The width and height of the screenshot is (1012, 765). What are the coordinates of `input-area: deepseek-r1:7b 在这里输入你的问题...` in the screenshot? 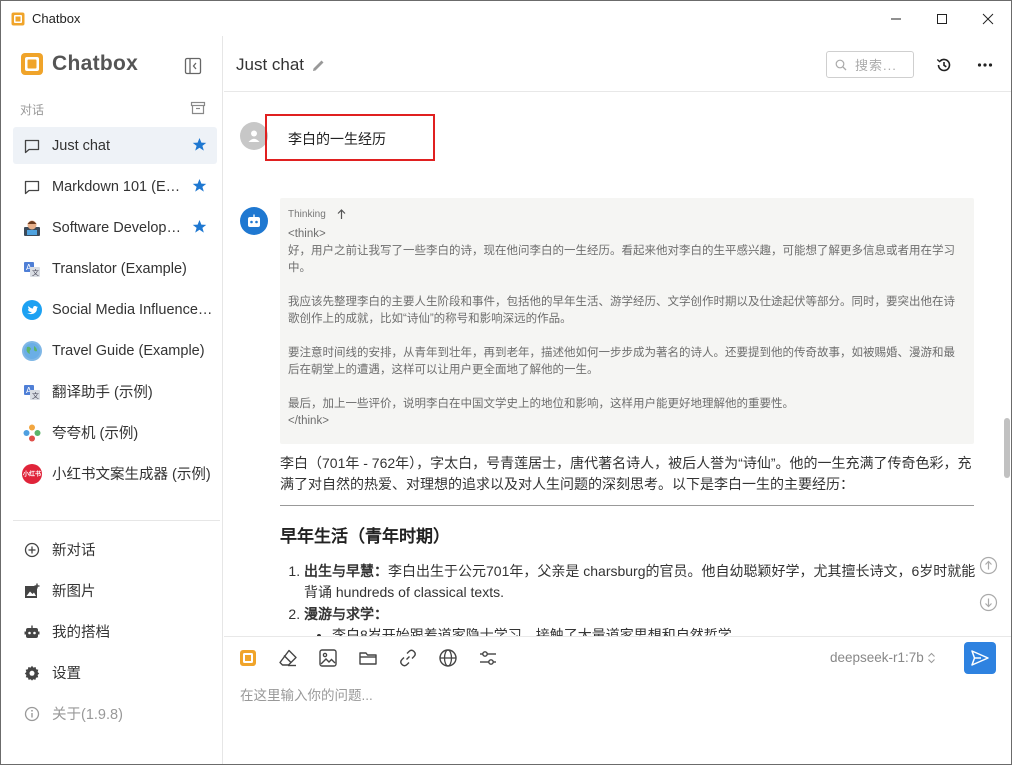 It's located at (617, 700).